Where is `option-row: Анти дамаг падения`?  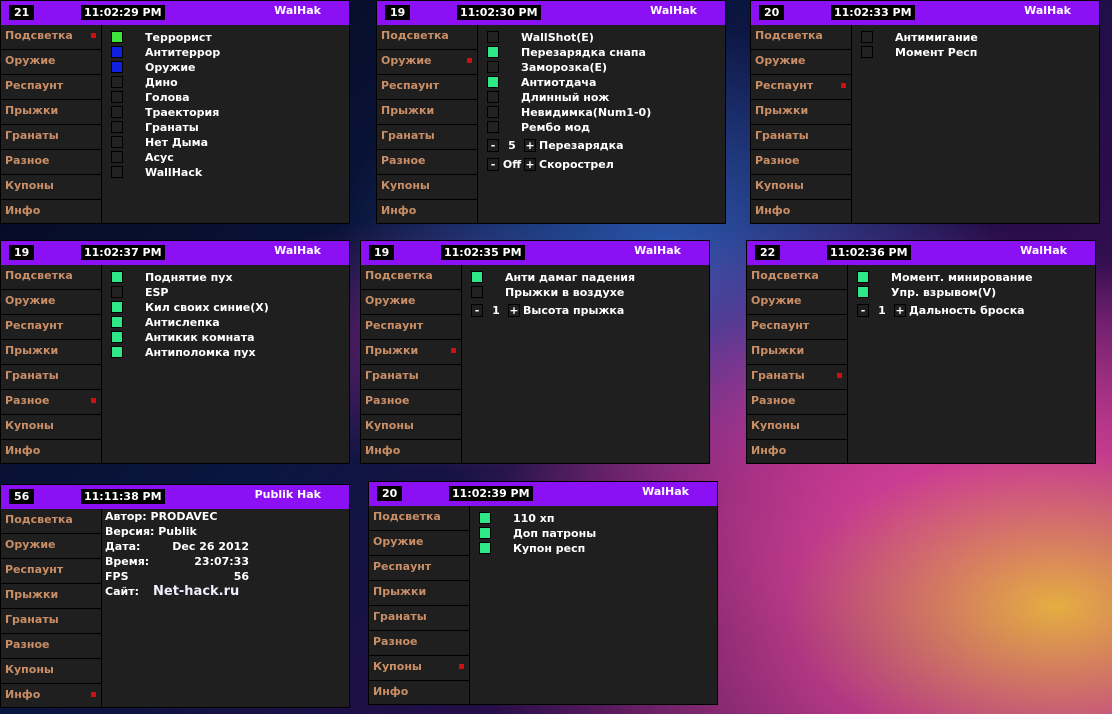 option-row: Анти дамаг падения is located at coordinates (588, 277).